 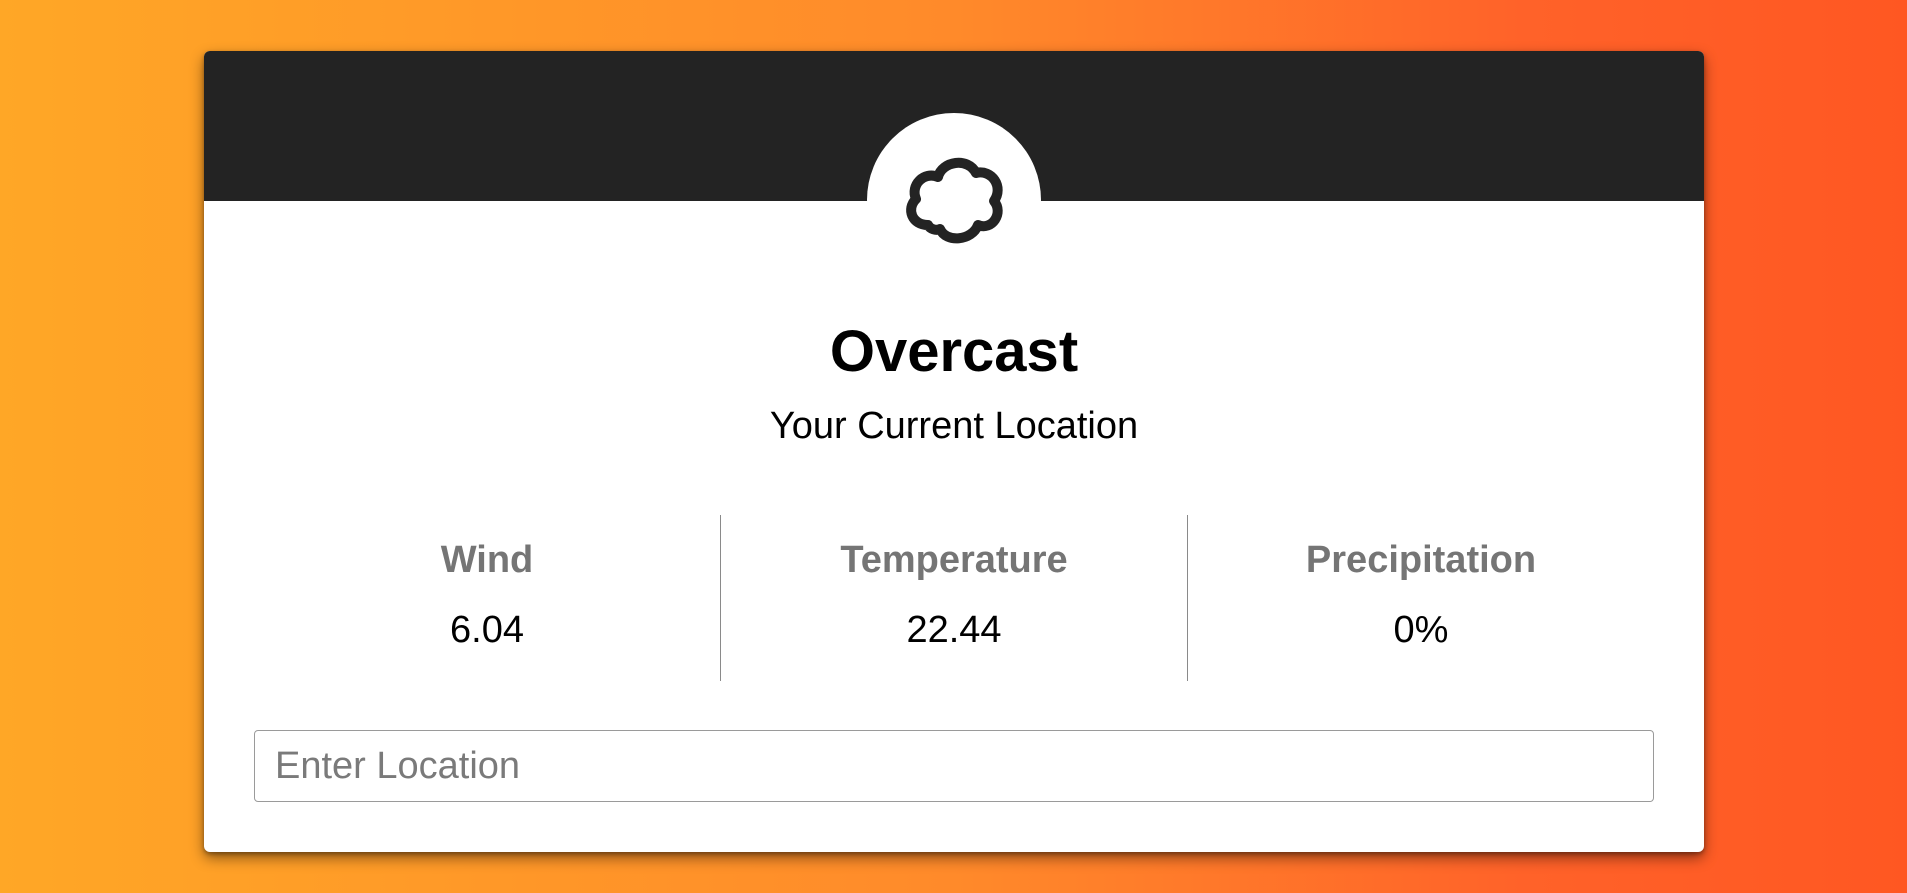 I want to click on stat-value-precipitation: 0%, so click(x=1421, y=630).